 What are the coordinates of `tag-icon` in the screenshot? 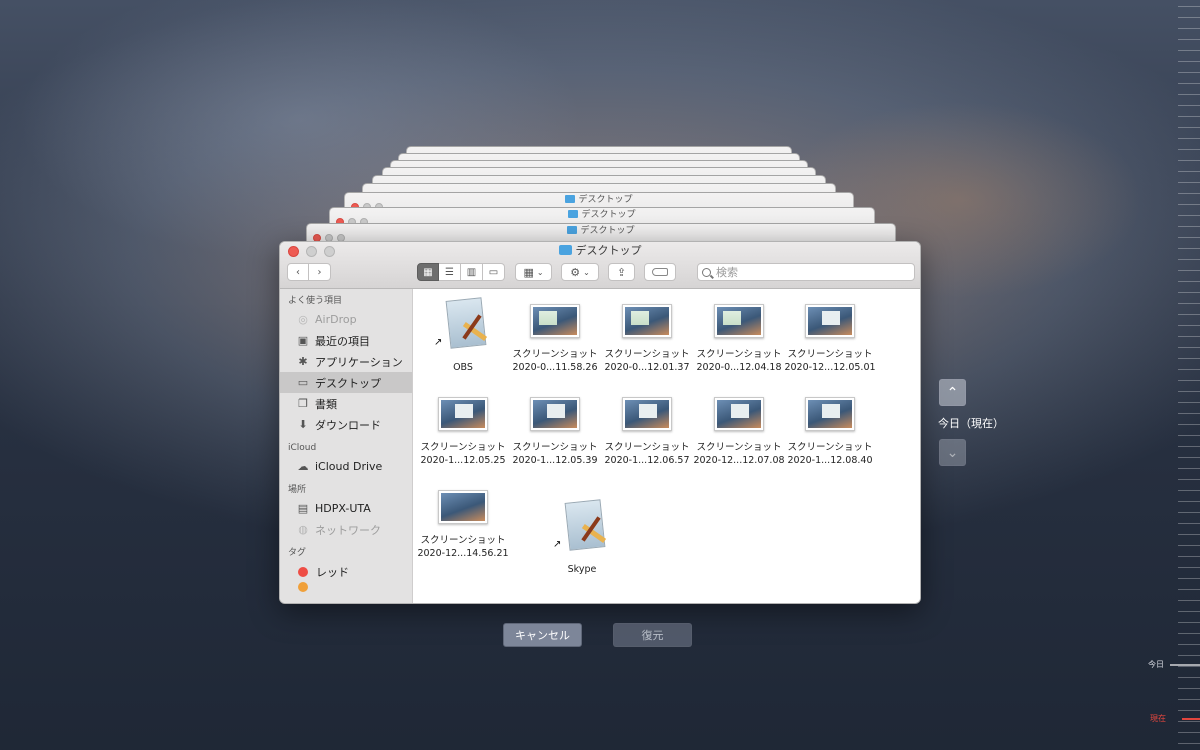 It's located at (660, 272).